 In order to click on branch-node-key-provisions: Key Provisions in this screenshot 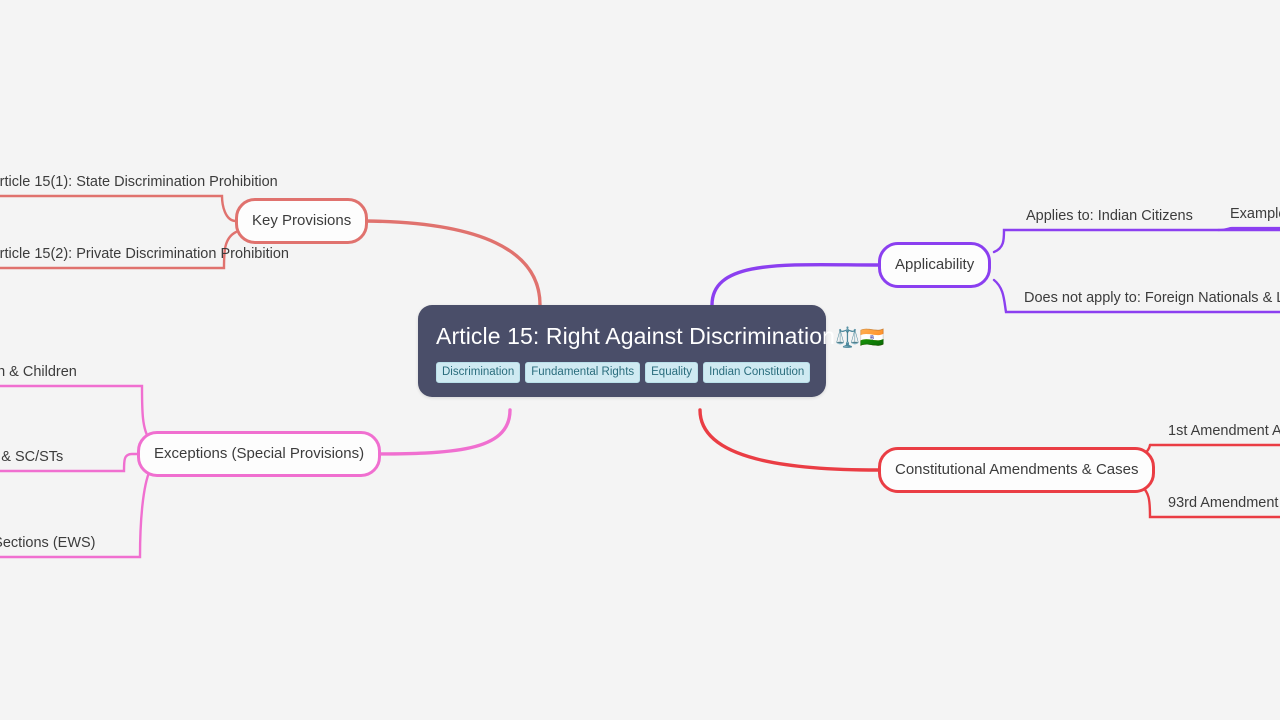, I will do `click(302, 221)`.